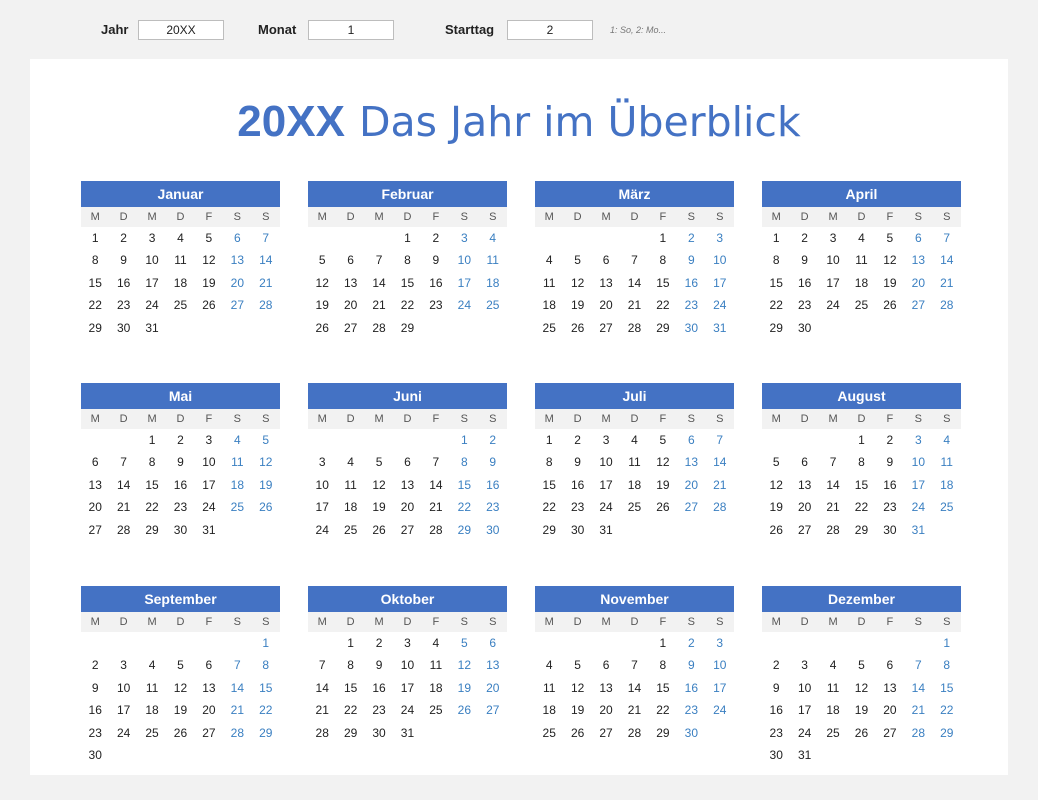 The height and width of the screenshot is (800, 1038). Describe the element at coordinates (634, 484) in the screenshot. I see `day-cell: 18` at that location.